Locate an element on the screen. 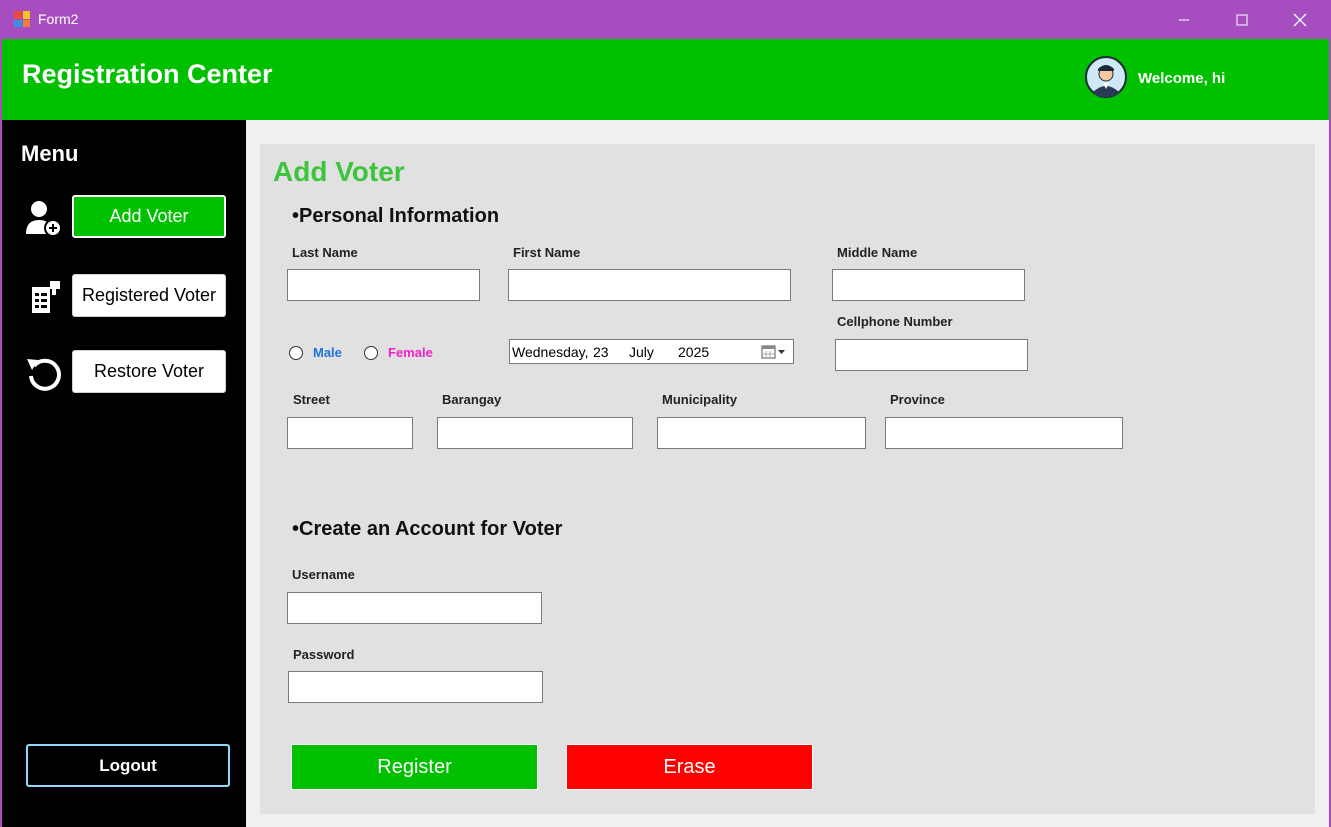  birthdate-picker: Wednesday, 23 July 2025 is located at coordinates (651, 351).